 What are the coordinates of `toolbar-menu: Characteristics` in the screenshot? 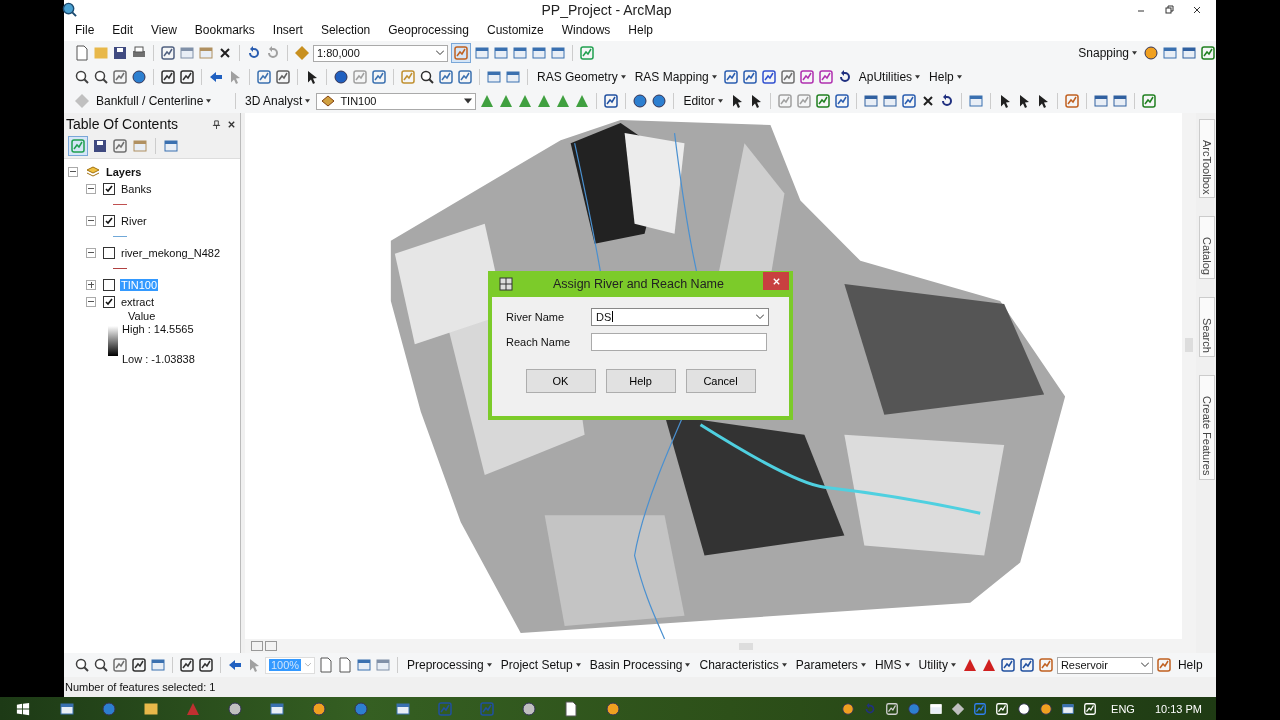 It's located at (743, 665).